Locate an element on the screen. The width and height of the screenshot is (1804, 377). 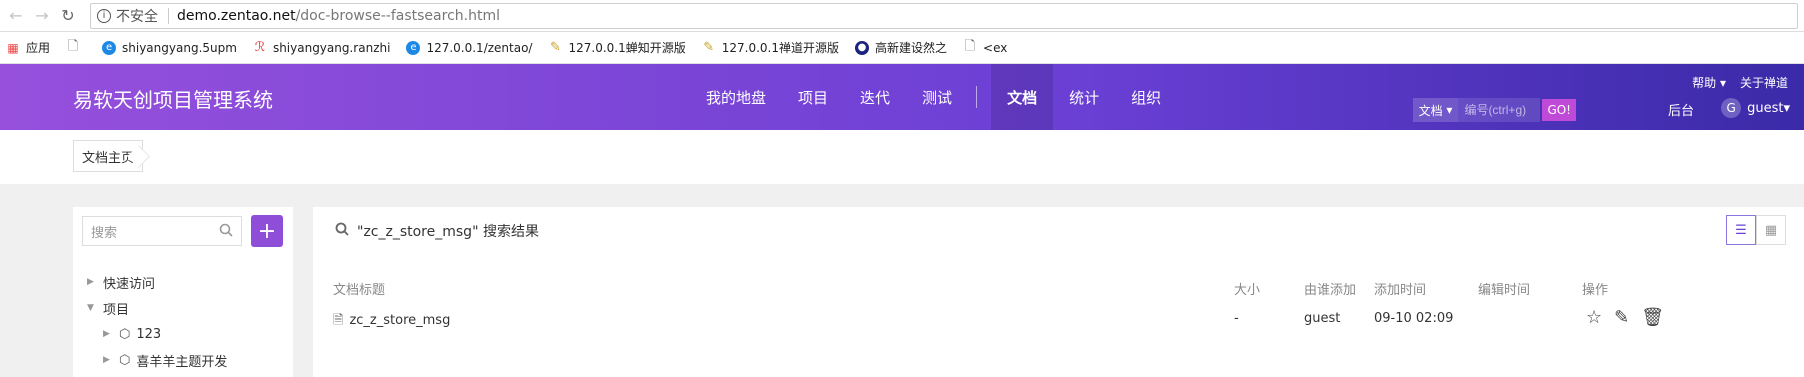
tree-item-xiyangyang: ▶ ⬡ 喜羊羊主题开发 is located at coordinates (157, 360).